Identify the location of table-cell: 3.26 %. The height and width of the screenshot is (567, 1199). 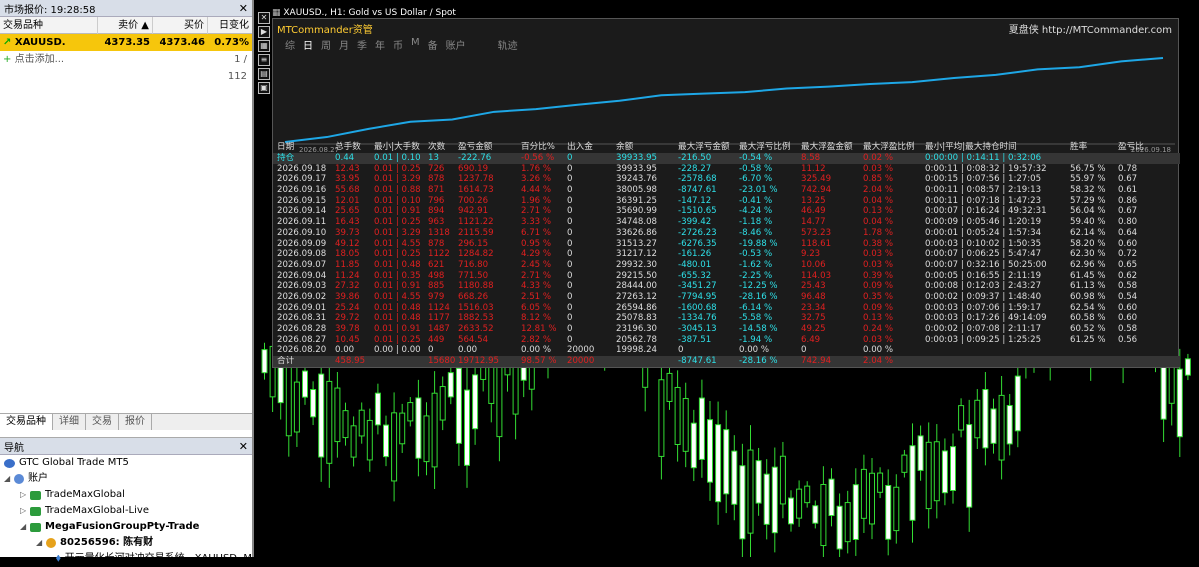
(536, 179).